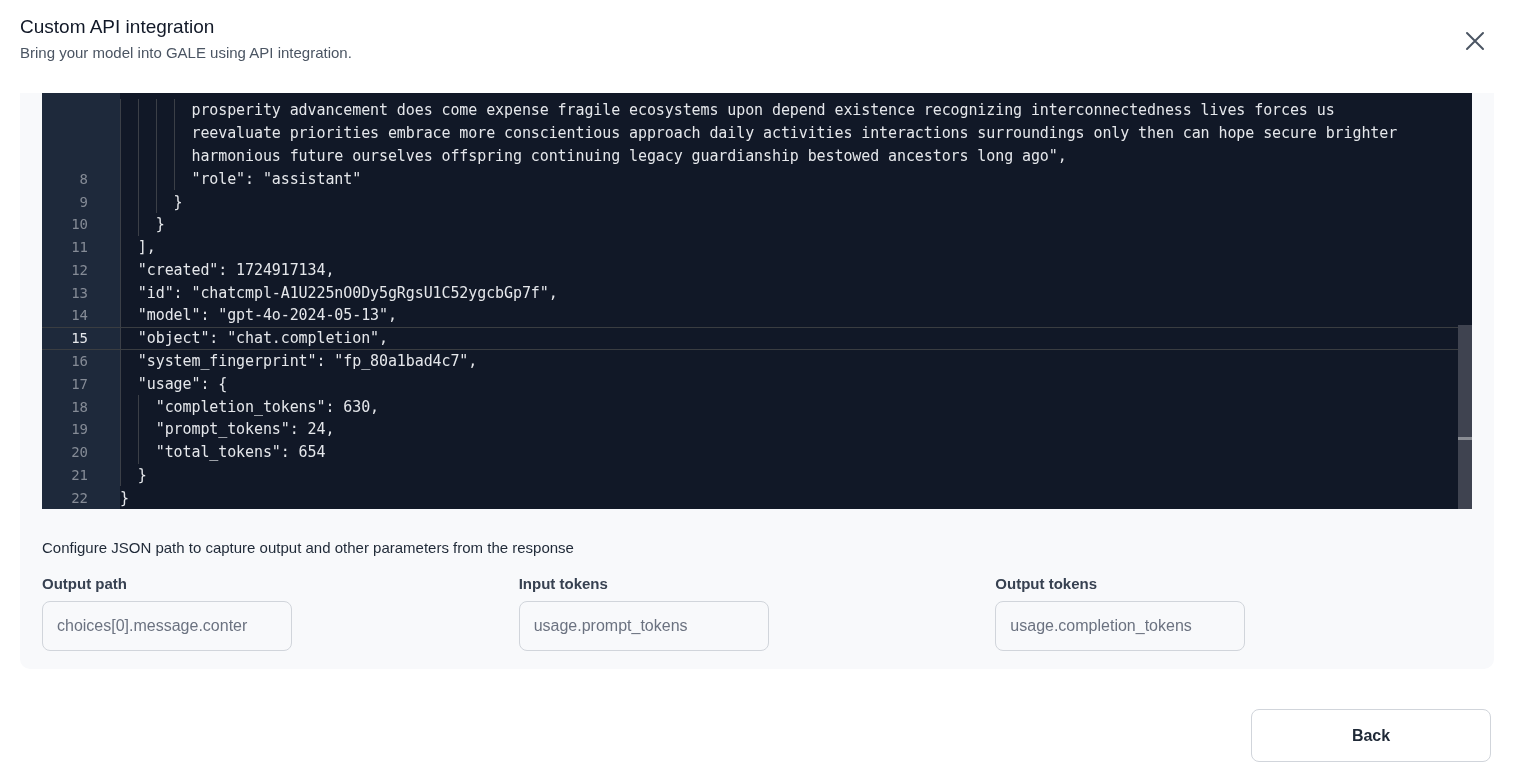  I want to click on field-label: Output path, so click(85, 583).